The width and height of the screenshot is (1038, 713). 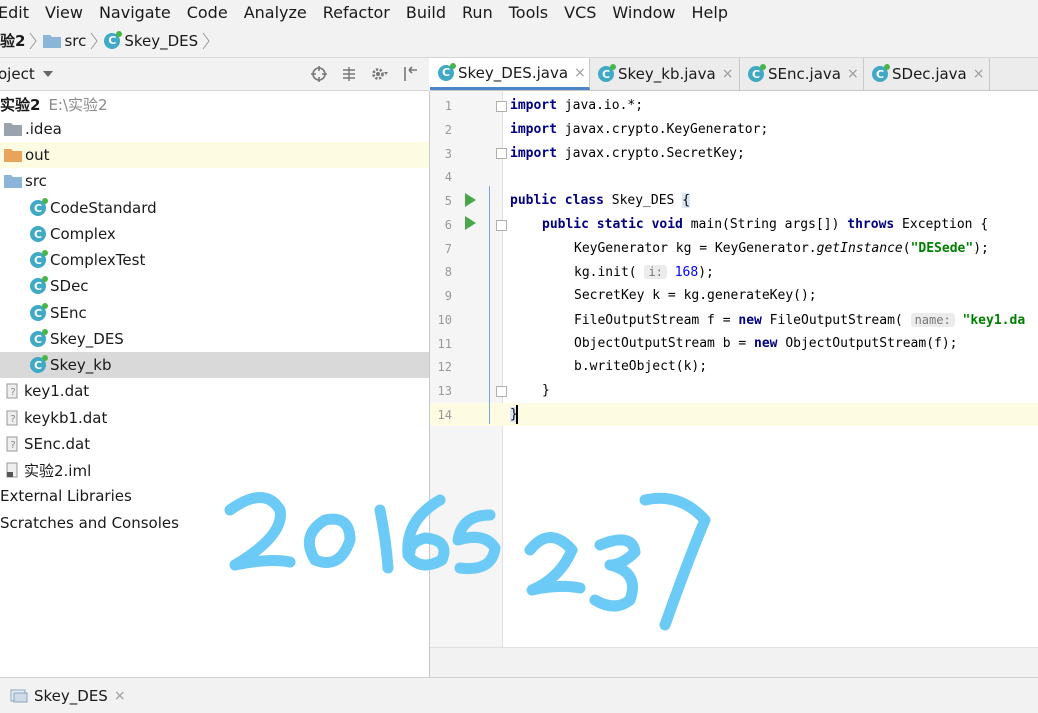 What do you see at coordinates (641, 366) in the screenshot?
I see `code-line: b.writeObject(k);` at bounding box center [641, 366].